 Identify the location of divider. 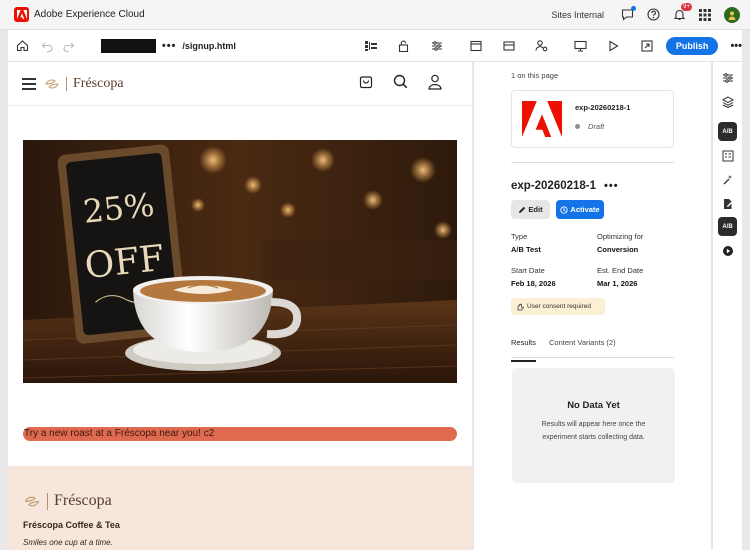
(592, 162).